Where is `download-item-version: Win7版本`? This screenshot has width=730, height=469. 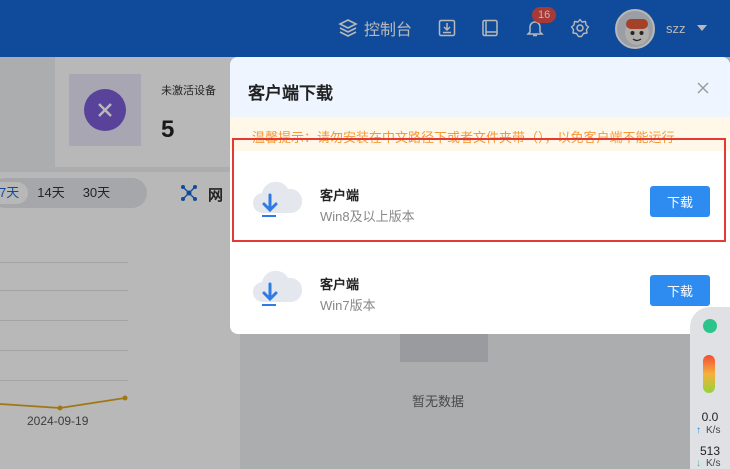
download-item-version: Win7版本 is located at coordinates (348, 305).